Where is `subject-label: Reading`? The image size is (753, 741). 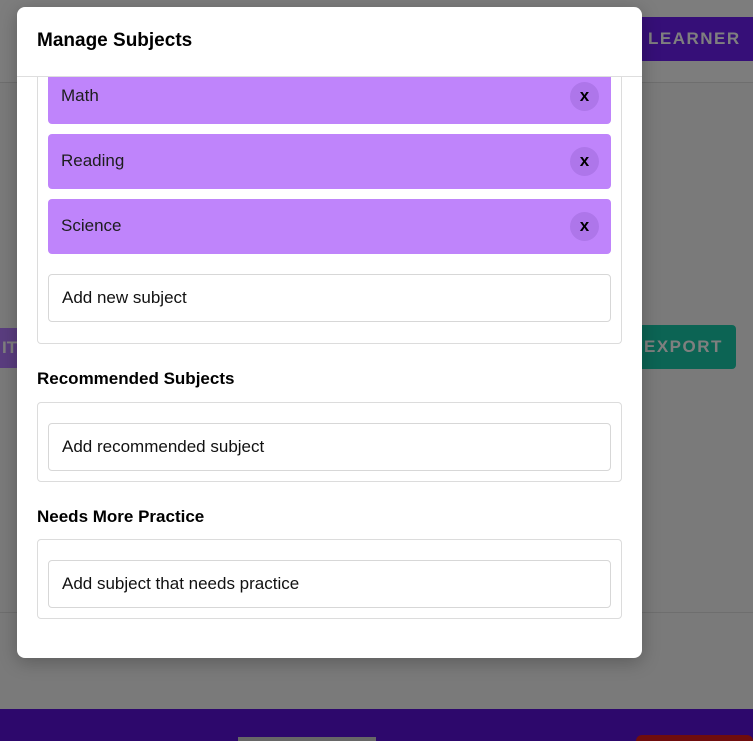
subject-label: Reading is located at coordinates (93, 160).